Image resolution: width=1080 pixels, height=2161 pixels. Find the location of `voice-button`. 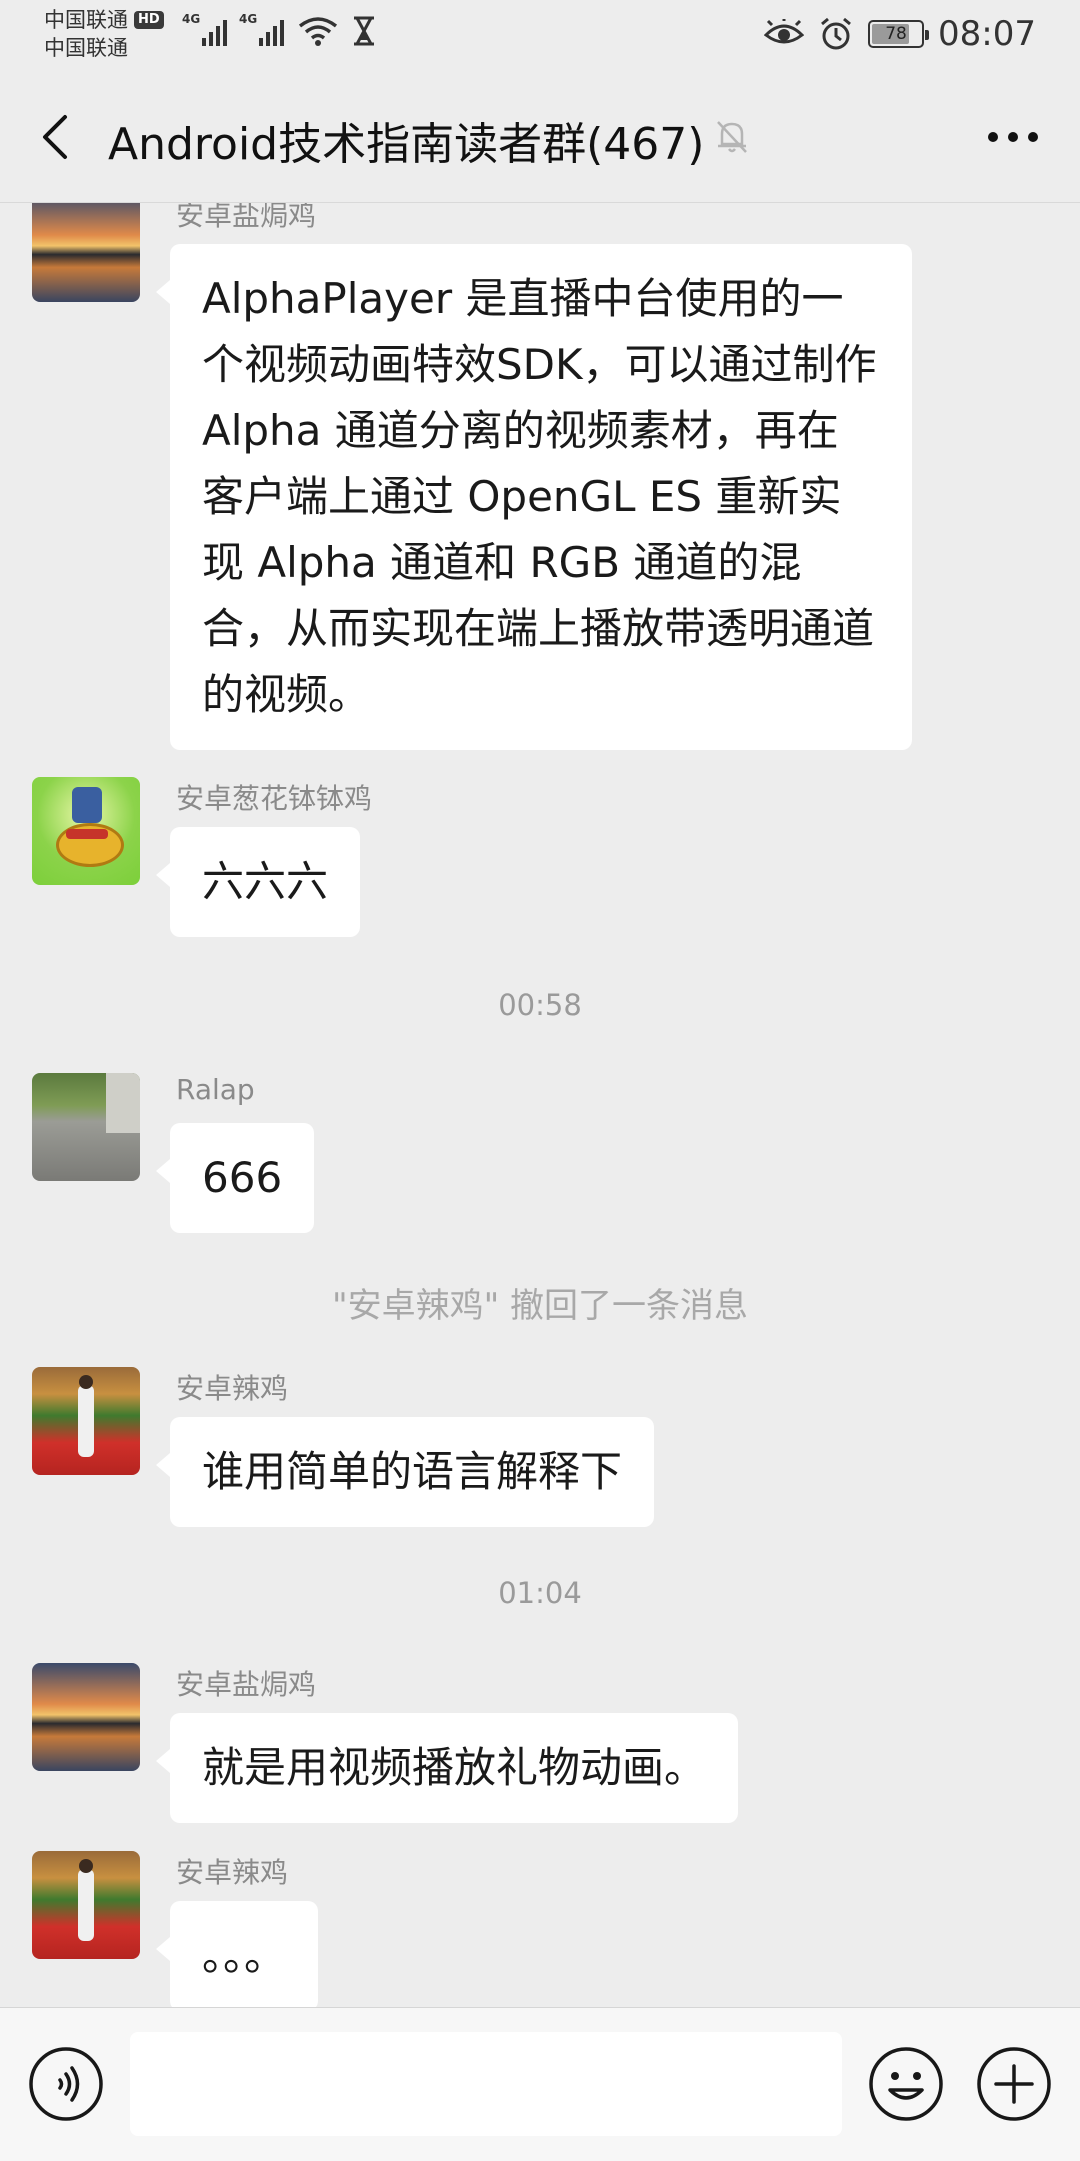

voice-button is located at coordinates (66, 2084).